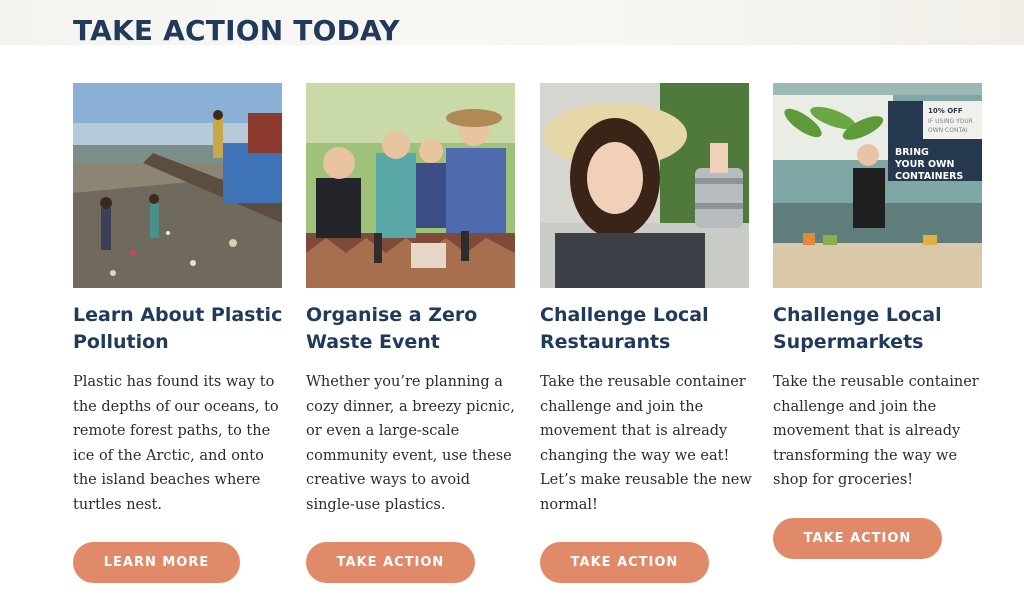 The image size is (1024, 605). I want to click on card-image-family-picnic, so click(410, 185).